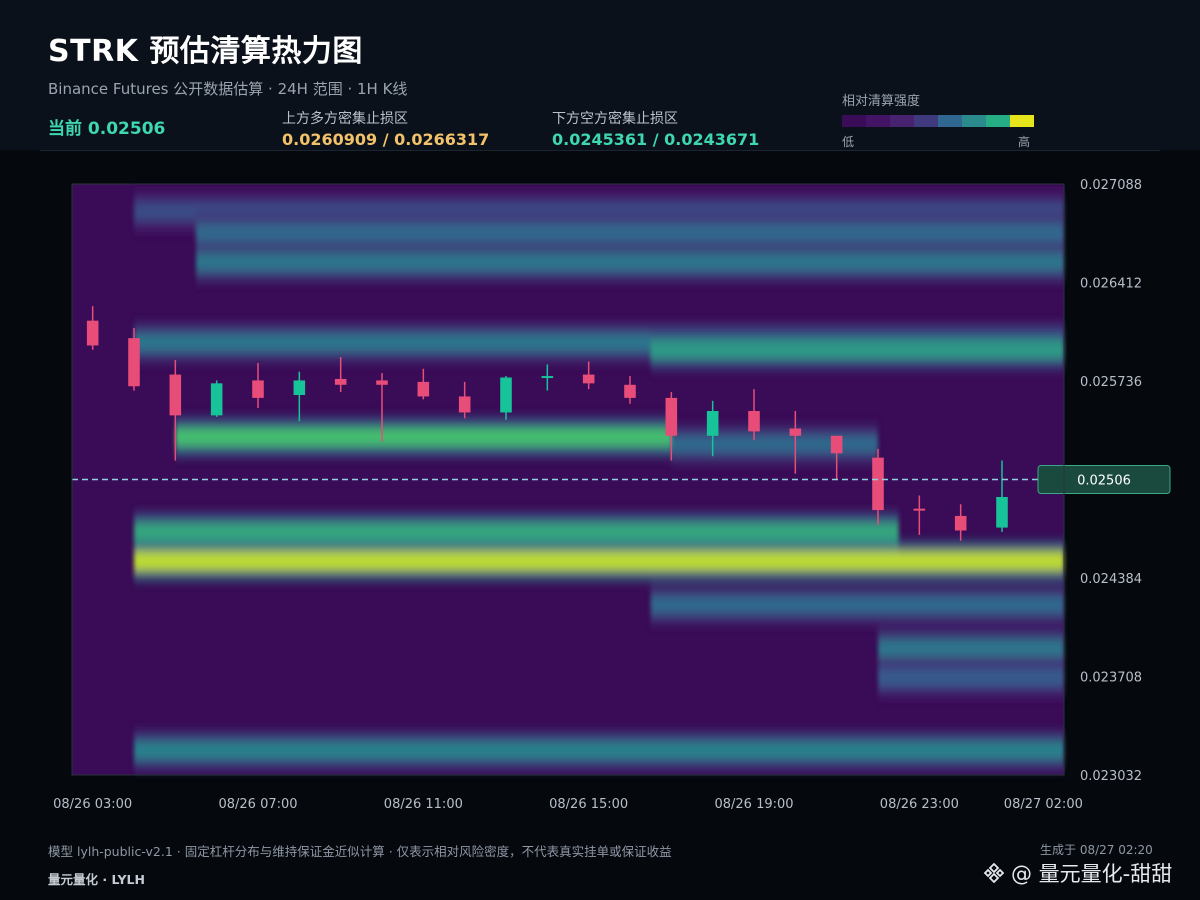 The height and width of the screenshot is (900, 1200). What do you see at coordinates (92, 804) in the screenshot?
I see `x-tick-label: 08/26 03:00` at bounding box center [92, 804].